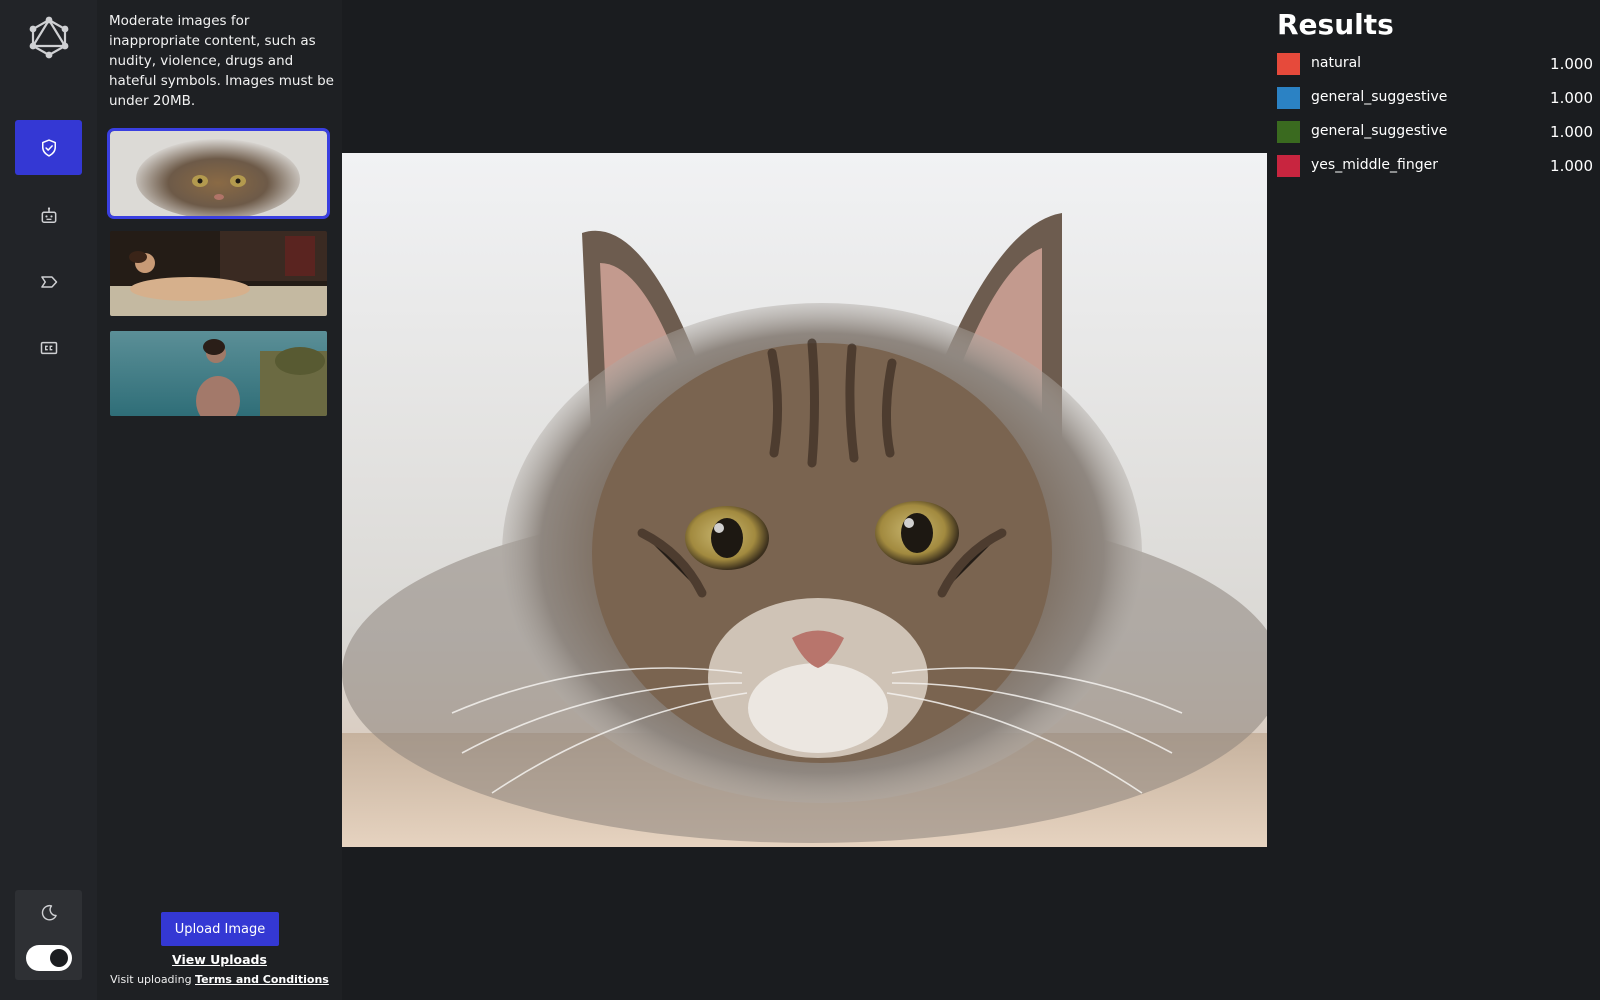  What do you see at coordinates (153, 979) in the screenshot?
I see `terms-prefix: Visit uploading` at bounding box center [153, 979].